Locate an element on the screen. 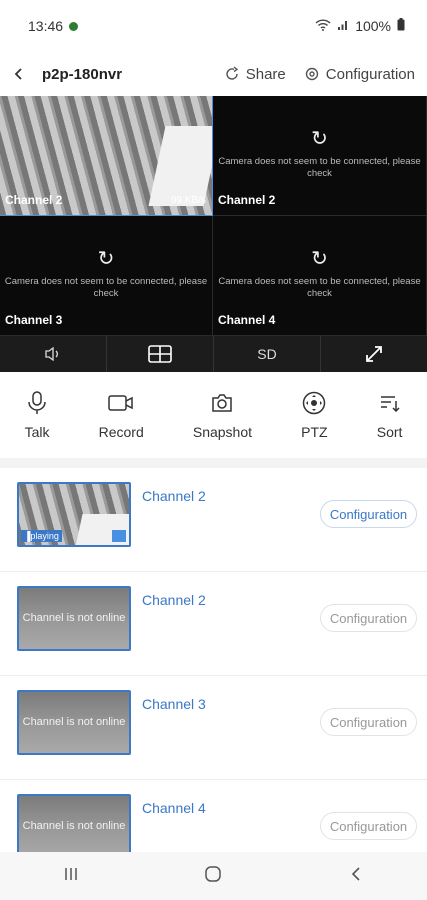 The height and width of the screenshot is (900, 427). video-camera-icon is located at coordinates (121, 403).